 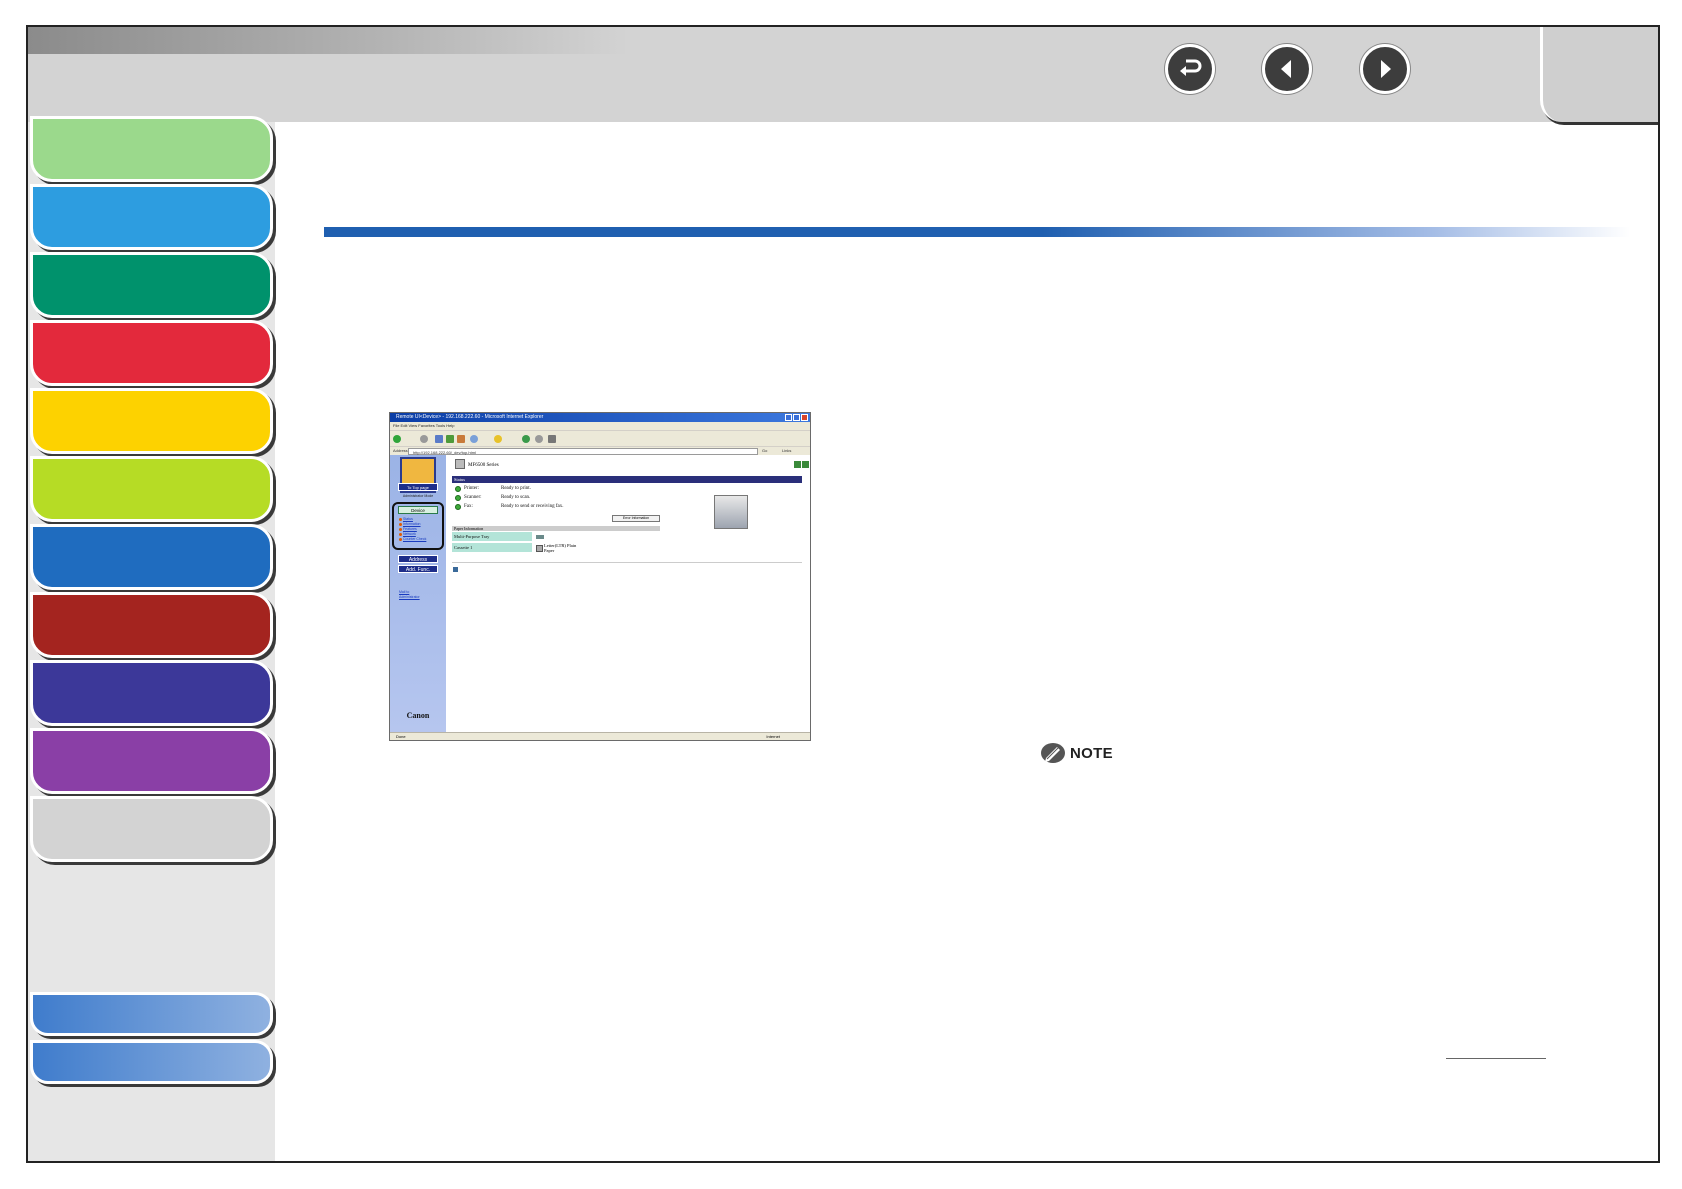 I want to click on forward-icon, so click(x=424, y=439).